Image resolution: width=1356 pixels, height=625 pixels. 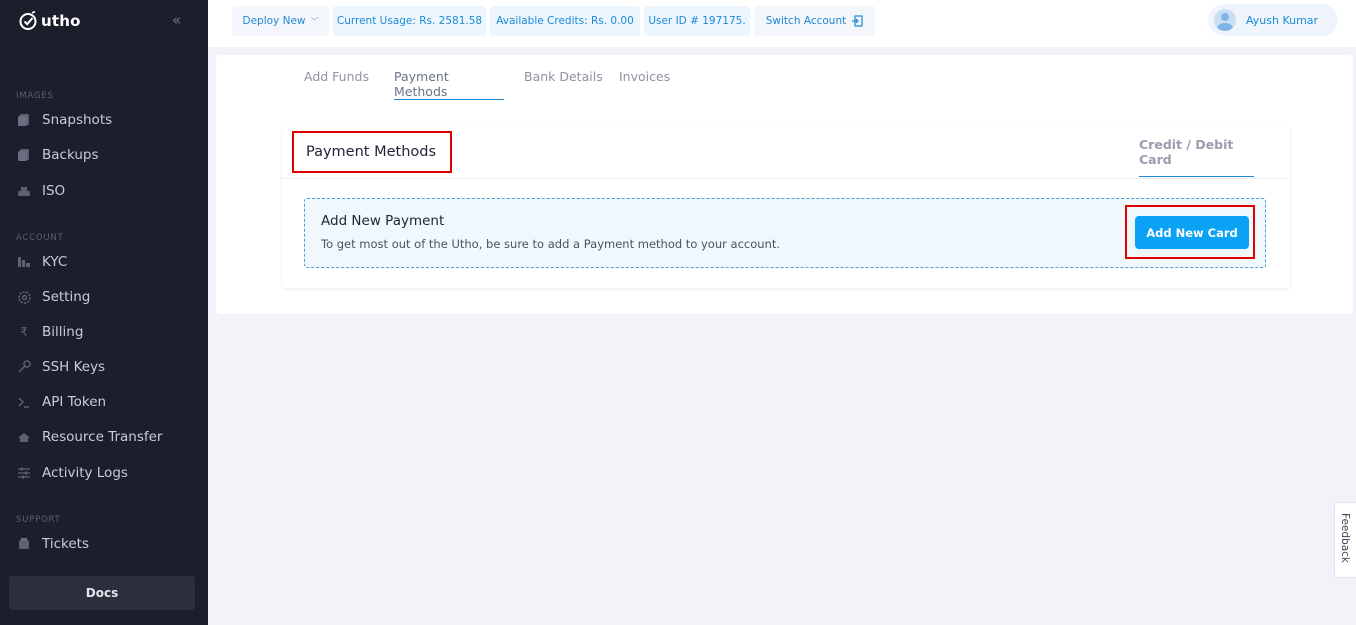 What do you see at coordinates (24, 155) in the screenshot?
I see `backup-icon` at bounding box center [24, 155].